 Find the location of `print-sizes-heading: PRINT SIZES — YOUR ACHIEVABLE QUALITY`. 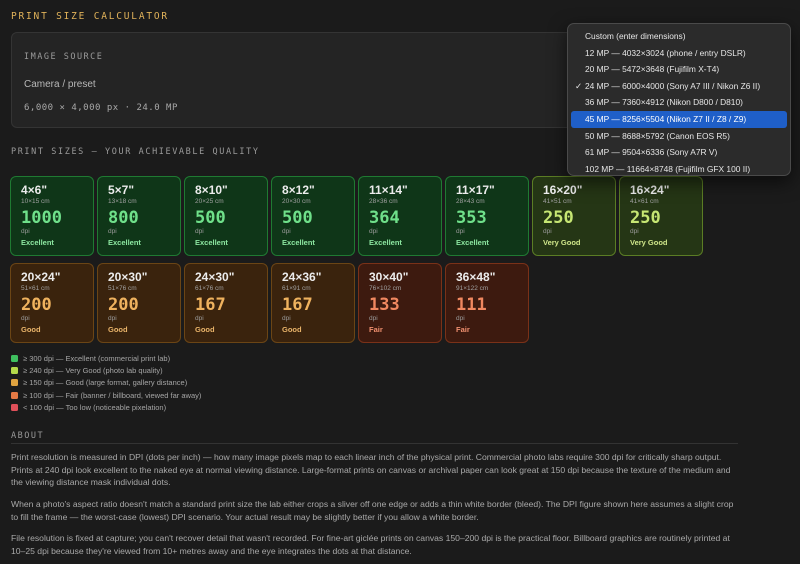

print-sizes-heading: PRINT SIZES — YOUR ACHIEVABLE QUALITY is located at coordinates (135, 152).